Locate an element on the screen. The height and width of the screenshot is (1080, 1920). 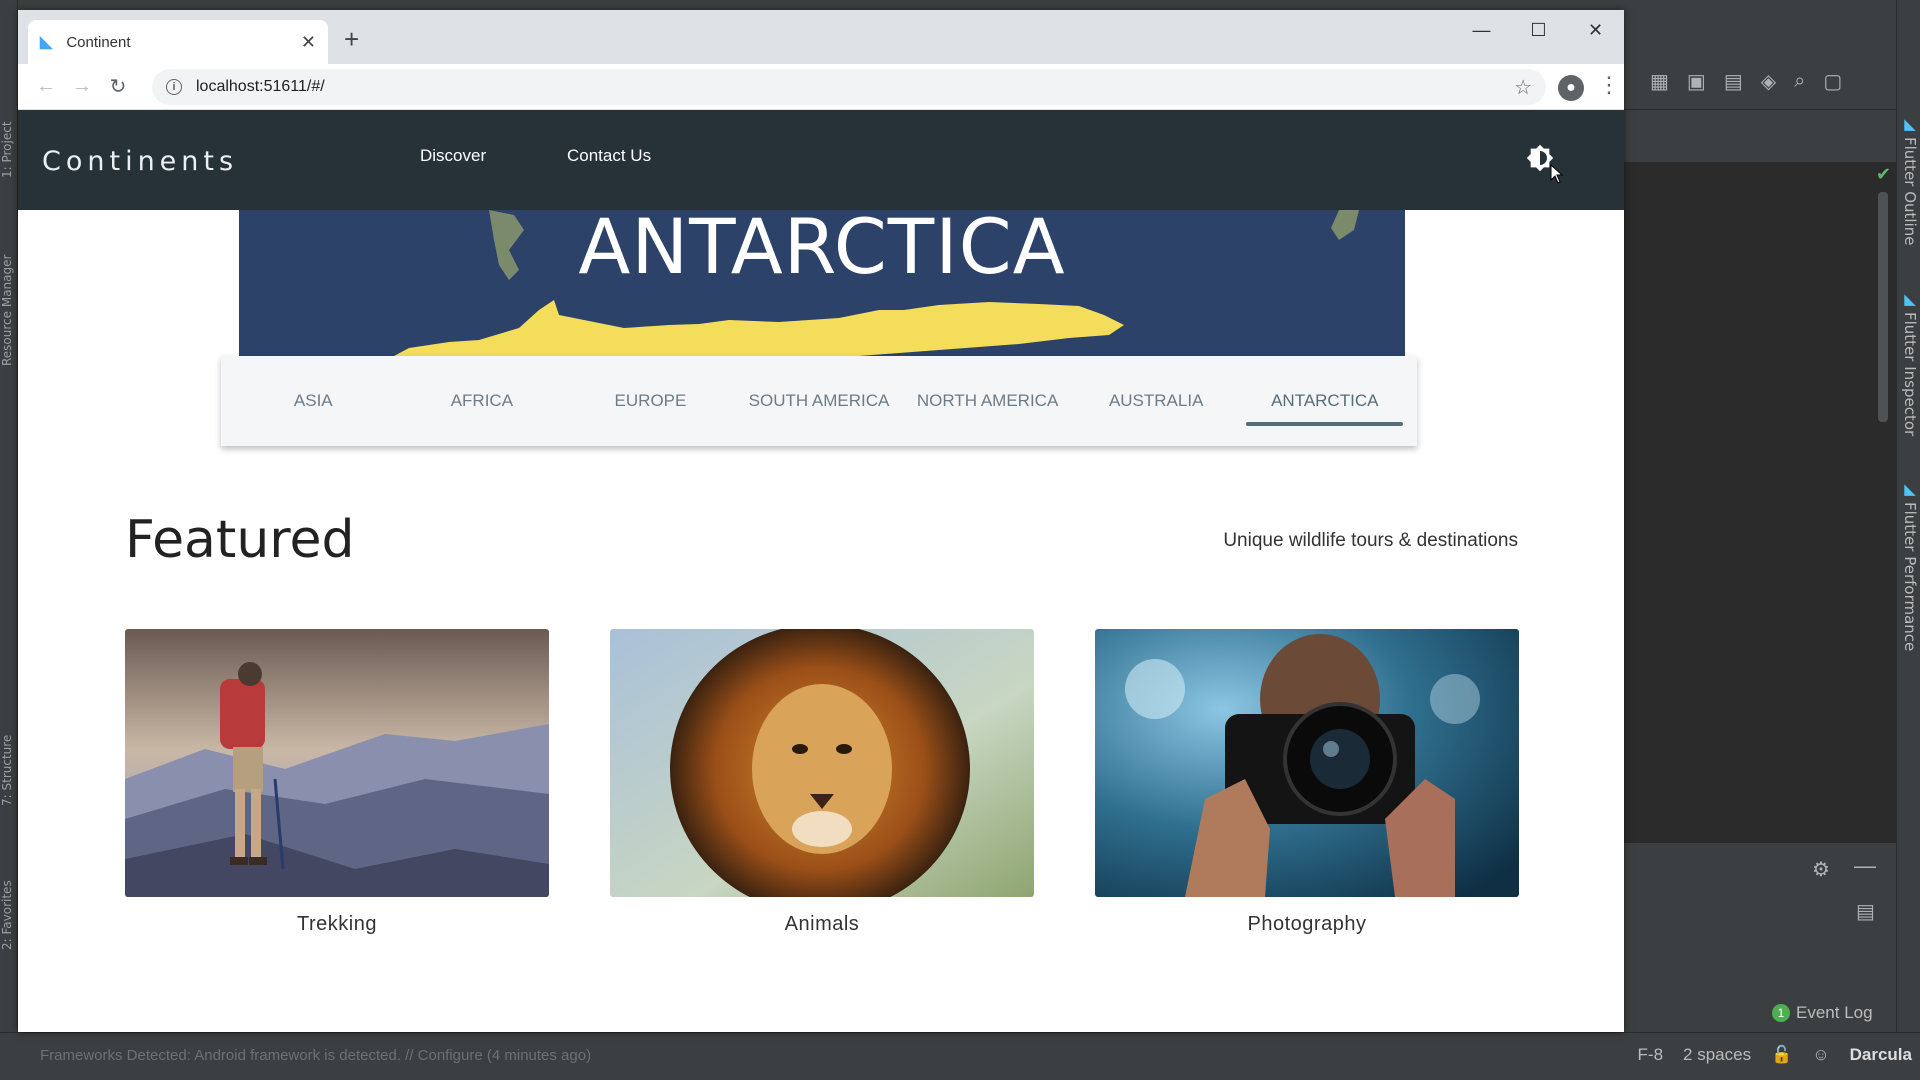
ide-tab-favorites: 2: Favorites is located at coordinates (9, 915).